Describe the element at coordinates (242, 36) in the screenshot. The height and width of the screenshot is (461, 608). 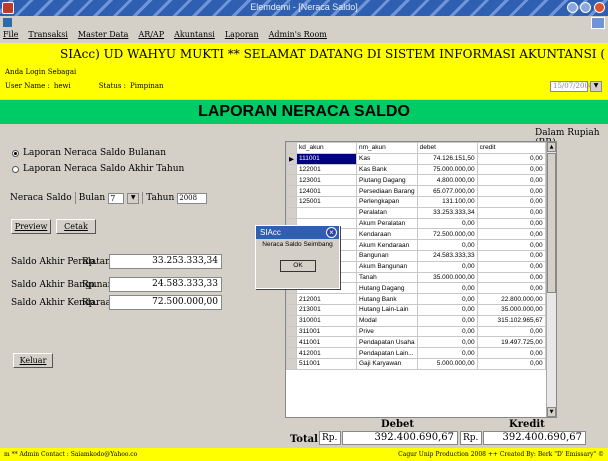
I see `menu-laporan: Laporan` at that location.